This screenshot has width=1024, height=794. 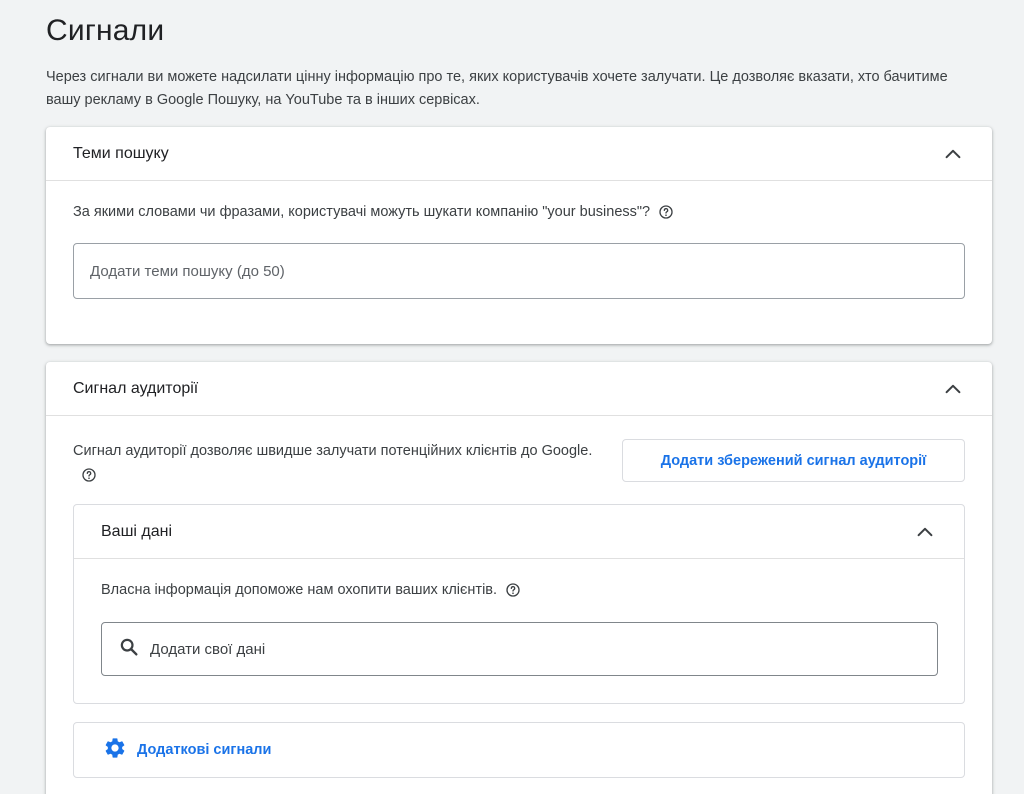 What do you see at coordinates (519, 532) in the screenshot?
I see `your-data-header: Ваші дані` at bounding box center [519, 532].